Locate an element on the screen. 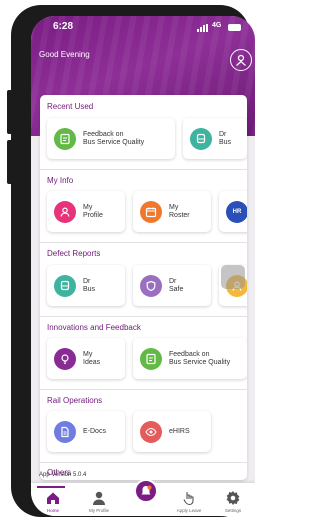 The width and height of the screenshot is (320, 521). section-title-defect-reports: Defect Reports is located at coordinates (74, 253).